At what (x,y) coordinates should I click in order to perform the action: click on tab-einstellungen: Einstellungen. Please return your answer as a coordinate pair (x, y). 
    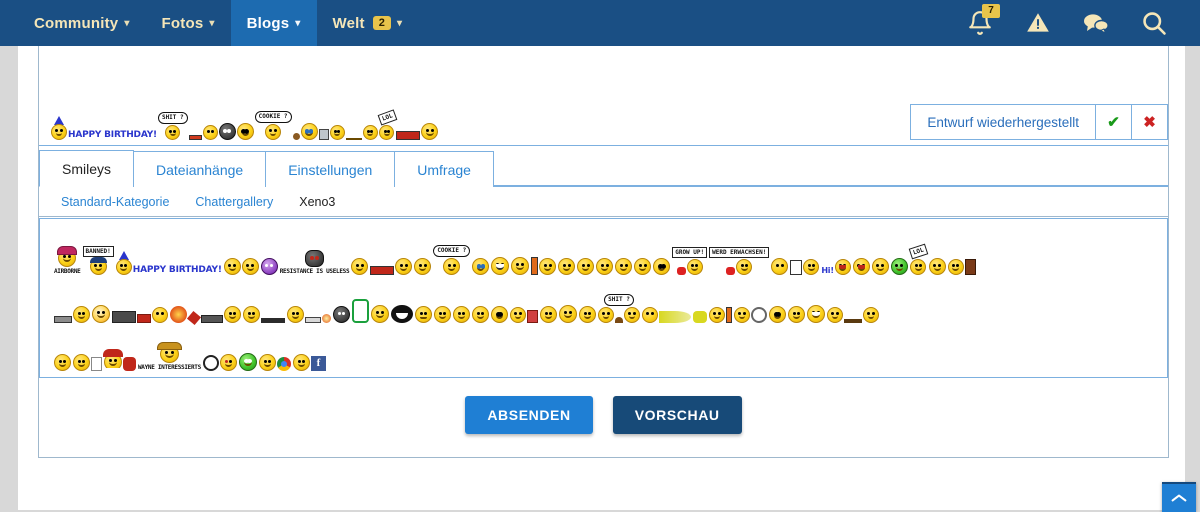
    Looking at the image, I should click on (330, 169).